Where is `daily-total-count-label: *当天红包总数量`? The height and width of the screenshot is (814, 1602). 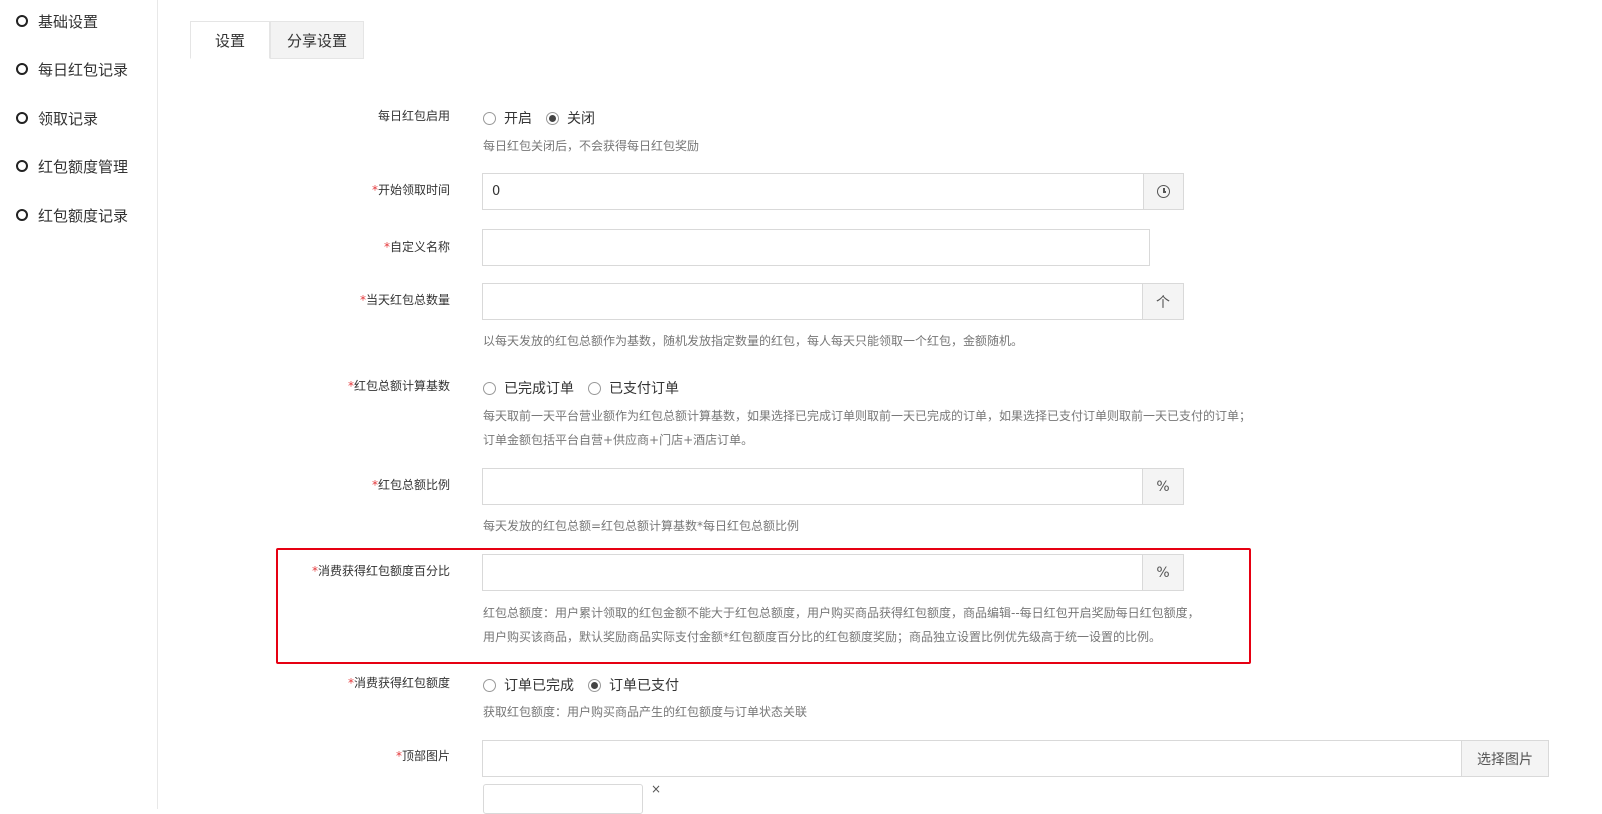
daily-total-count-label: *当天红包总数量 is located at coordinates (404, 300).